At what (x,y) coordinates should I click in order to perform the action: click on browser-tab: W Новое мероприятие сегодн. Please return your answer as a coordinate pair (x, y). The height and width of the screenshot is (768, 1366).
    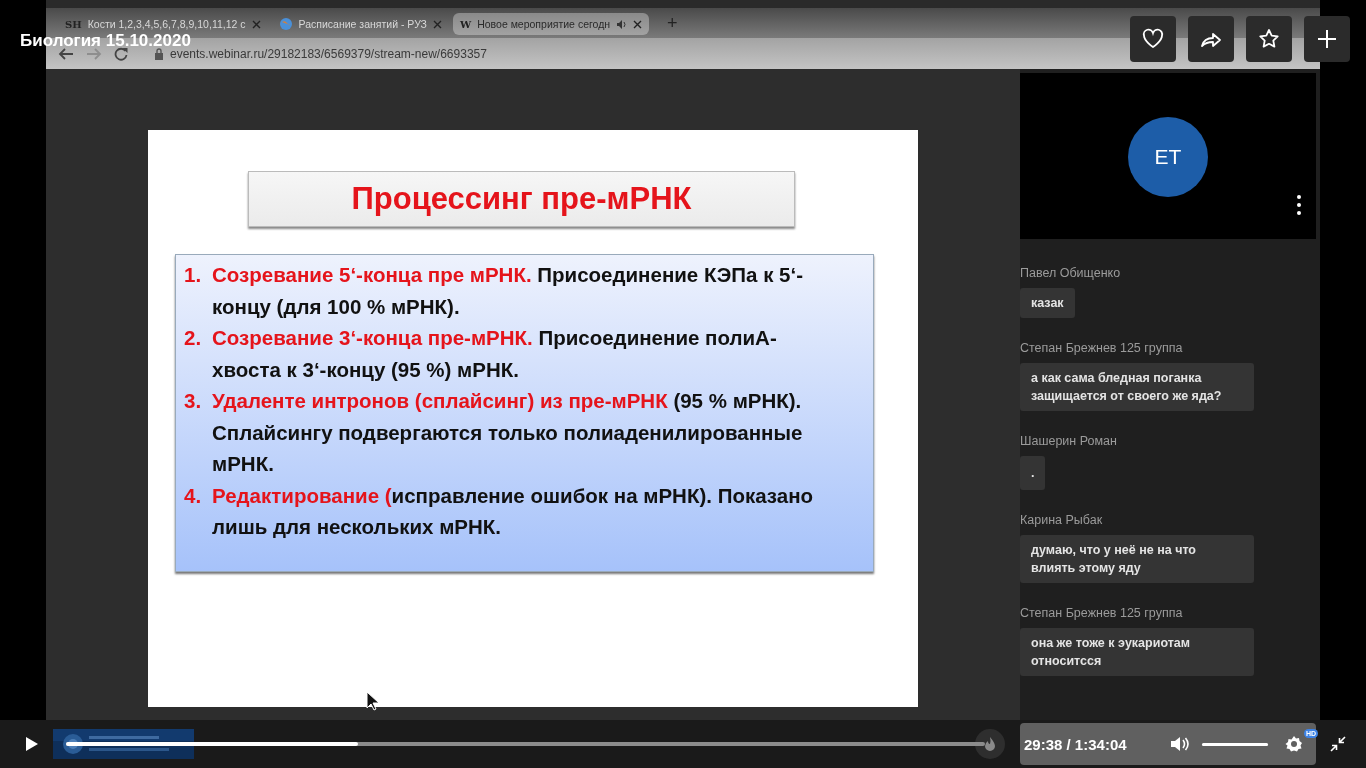
    Looking at the image, I should click on (551, 24).